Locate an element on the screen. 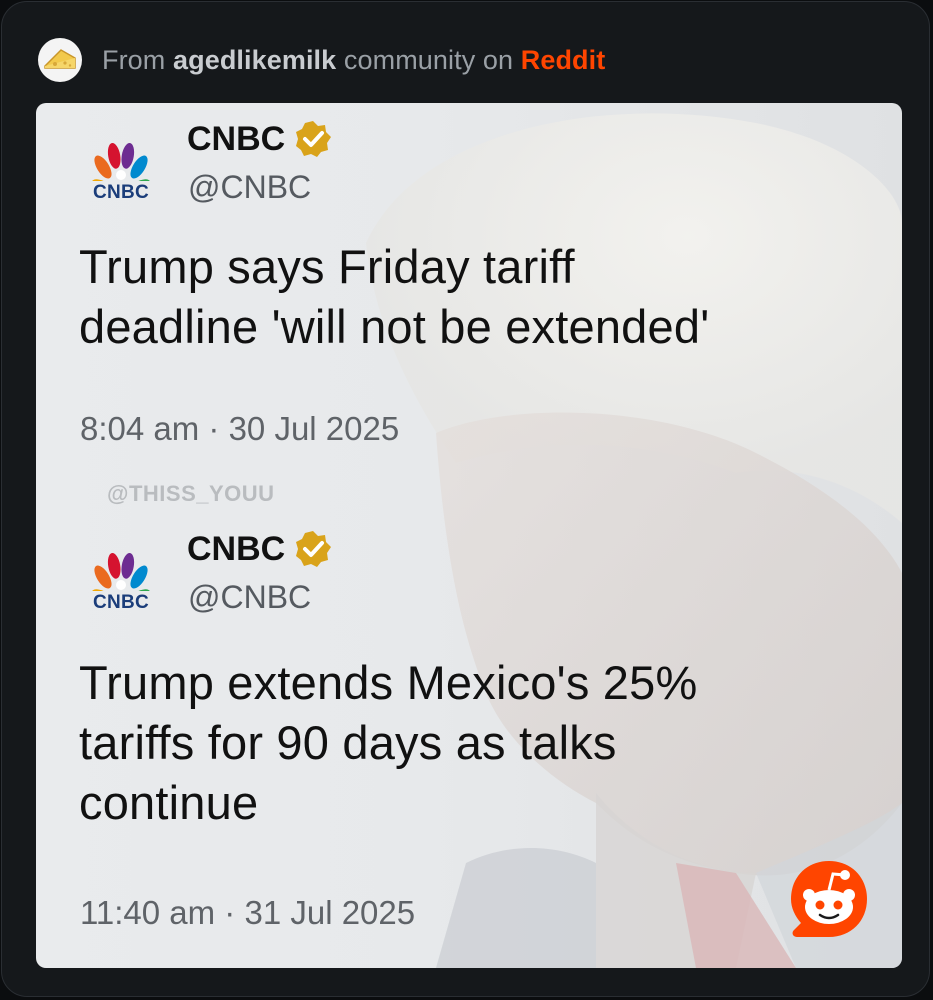 The image size is (933, 1000). tweet-timestamp: 11:40 am · 31 Jul 2025 is located at coordinates (247, 913).